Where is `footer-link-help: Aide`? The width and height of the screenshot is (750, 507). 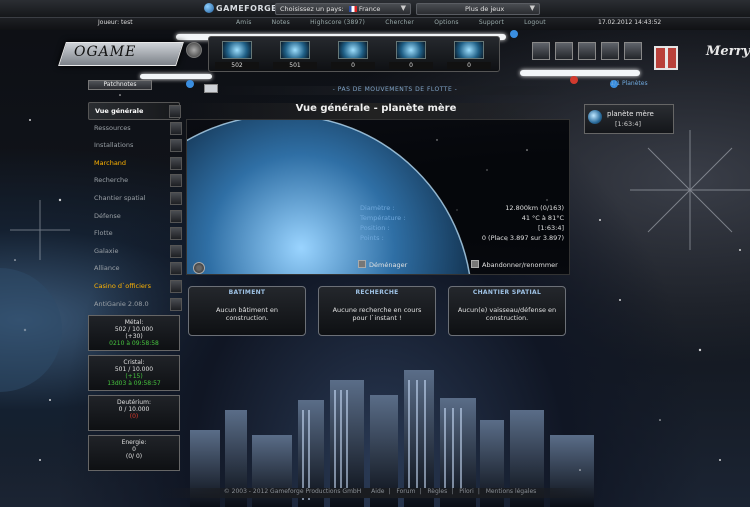 footer-link-help: Aide is located at coordinates (377, 491).